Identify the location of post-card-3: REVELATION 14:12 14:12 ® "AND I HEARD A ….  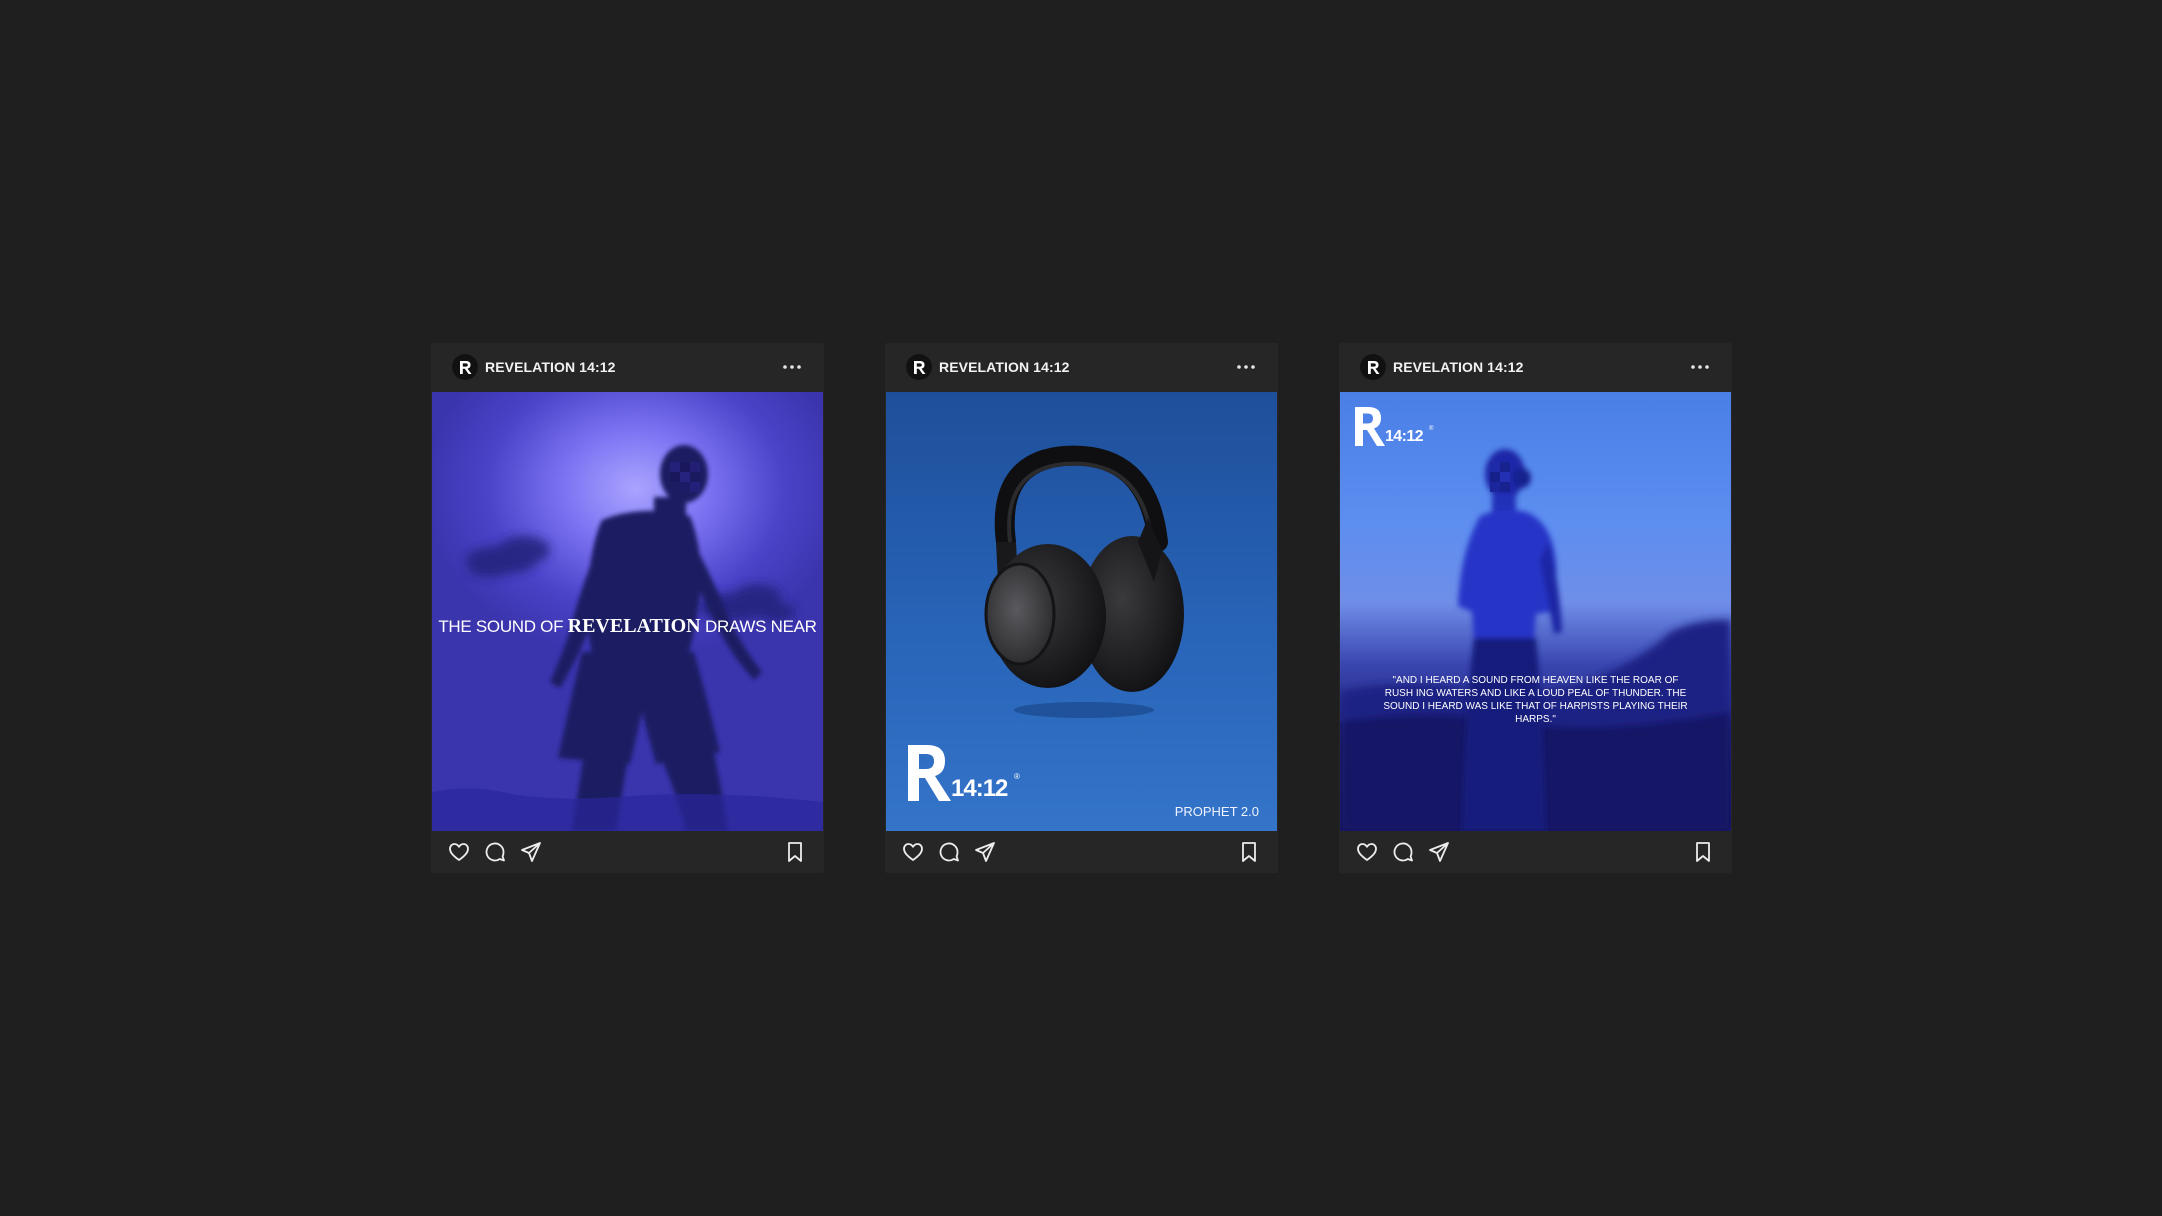
(1535, 608).